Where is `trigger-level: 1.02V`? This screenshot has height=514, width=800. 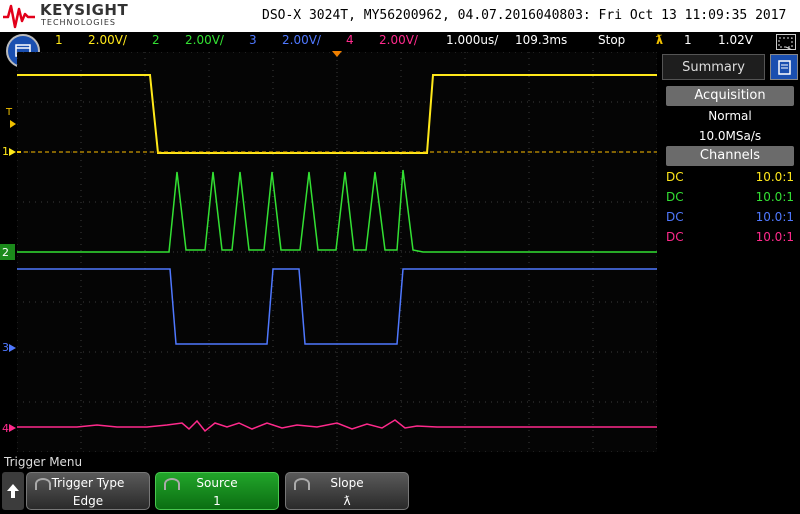 trigger-level: 1.02V is located at coordinates (735, 40).